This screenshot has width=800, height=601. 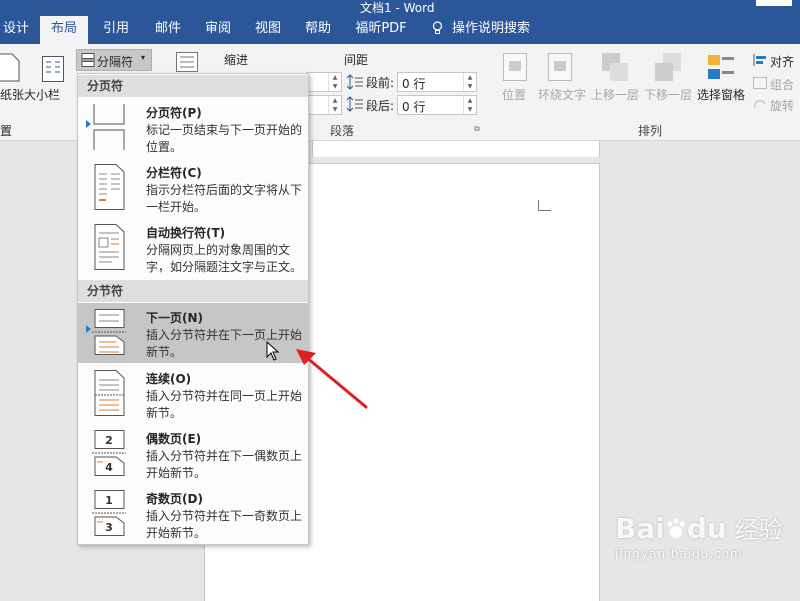 I want to click on section-breaks-header: 分节符, so click(x=193, y=291).